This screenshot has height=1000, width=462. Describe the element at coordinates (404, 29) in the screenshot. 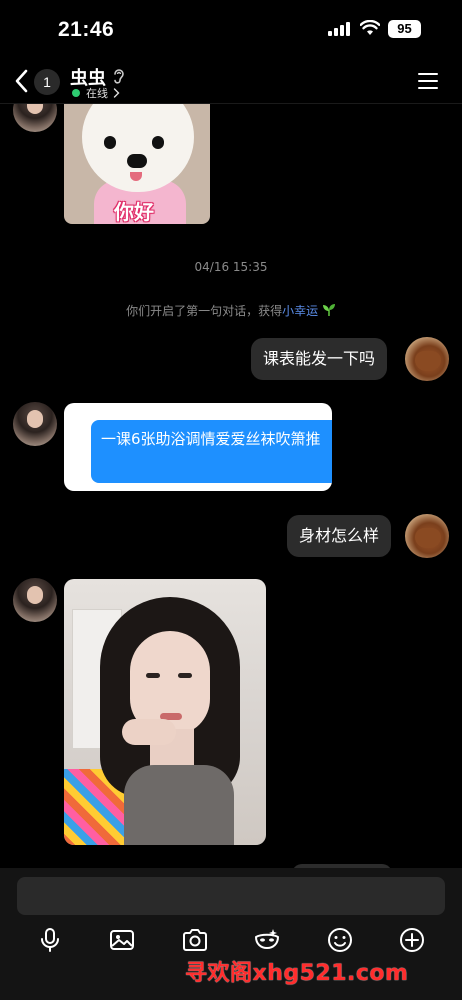

I see `battery-indicator: 95` at that location.